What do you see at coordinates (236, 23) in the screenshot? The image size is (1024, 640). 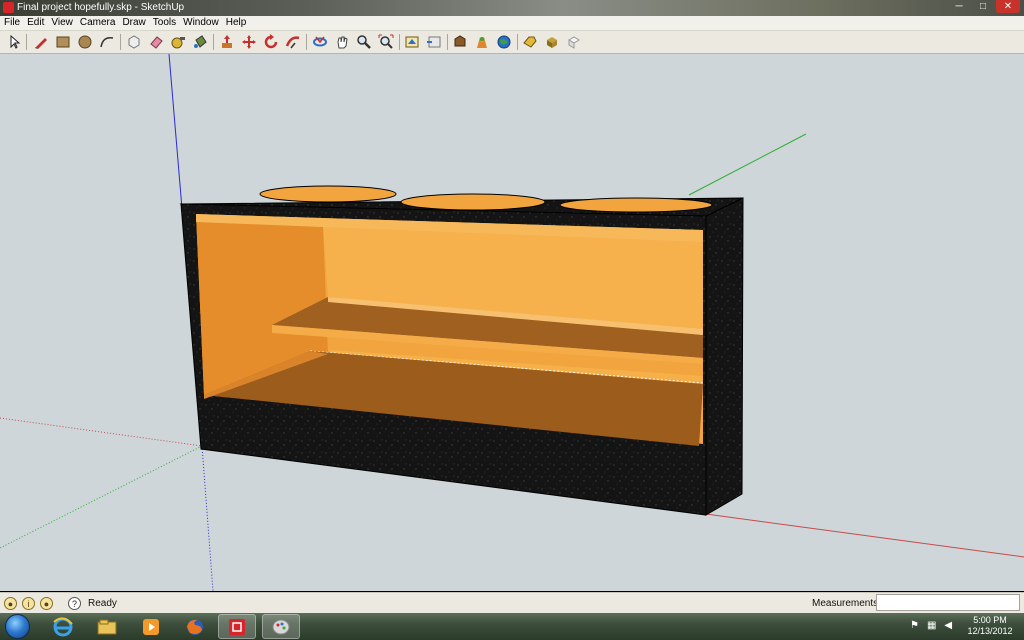 I see `menu-help: Help` at bounding box center [236, 23].